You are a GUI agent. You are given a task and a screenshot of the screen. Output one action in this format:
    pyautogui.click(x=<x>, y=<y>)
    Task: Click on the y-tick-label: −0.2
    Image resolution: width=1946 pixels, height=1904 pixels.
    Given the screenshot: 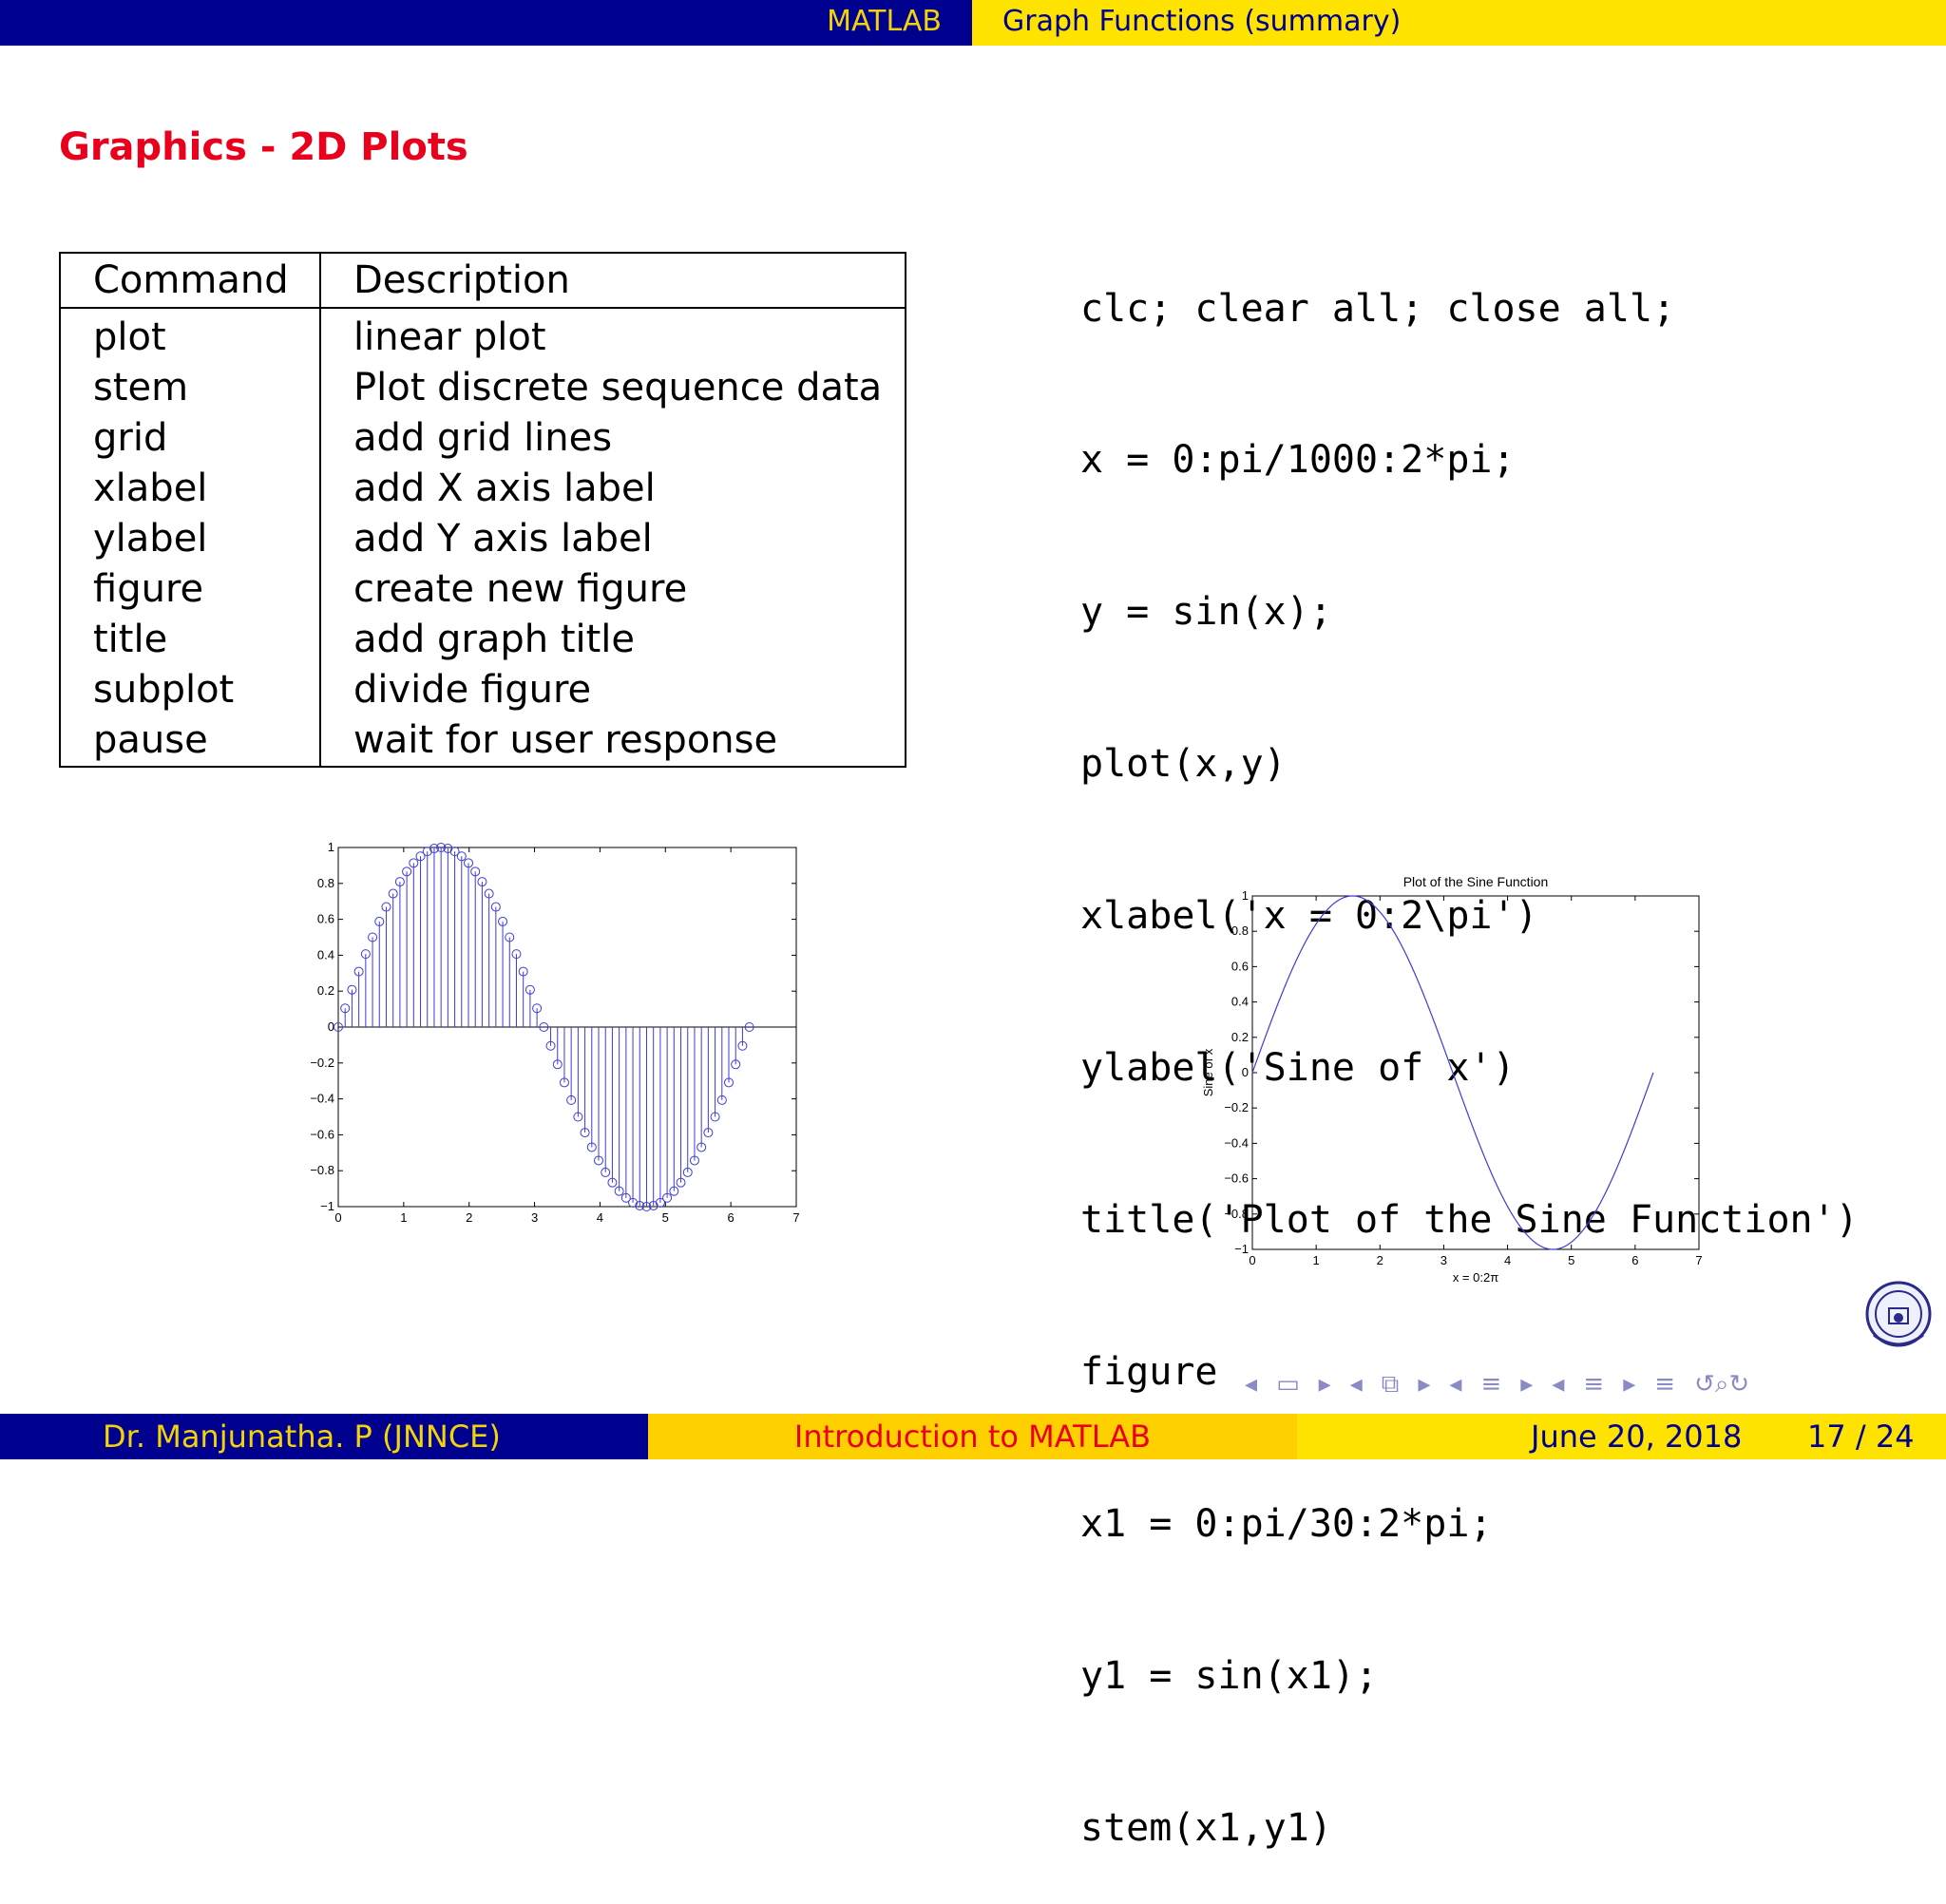 What is the action you would take?
    pyautogui.click(x=322, y=1063)
    